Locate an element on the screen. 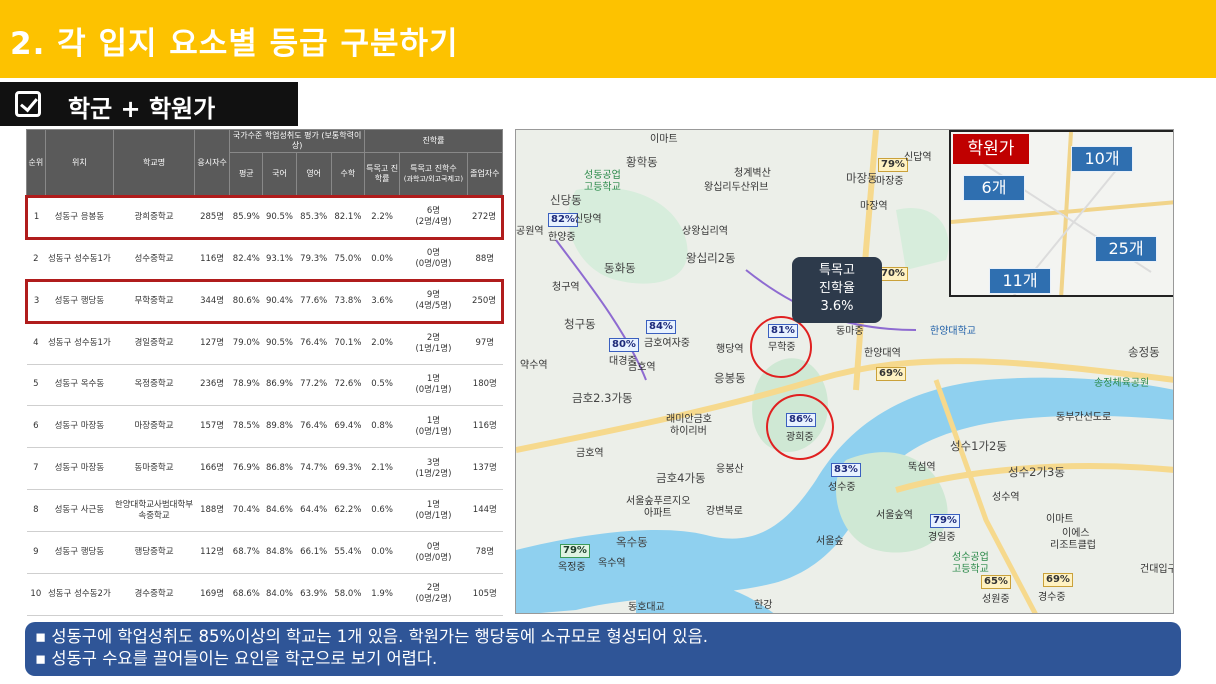 The width and height of the screenshot is (1216, 684). inset-header: 학원가 is located at coordinates (991, 149).